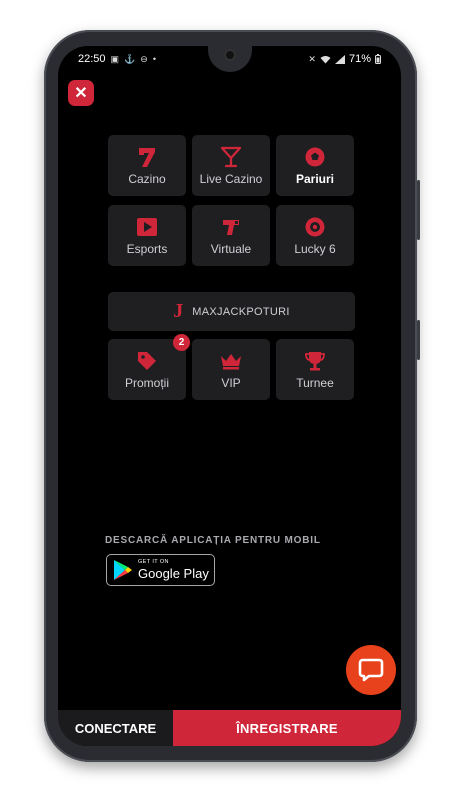 The width and height of the screenshot is (471, 800). Describe the element at coordinates (314, 178) in the screenshot. I see `menu-tile-label: Pariuri` at that location.